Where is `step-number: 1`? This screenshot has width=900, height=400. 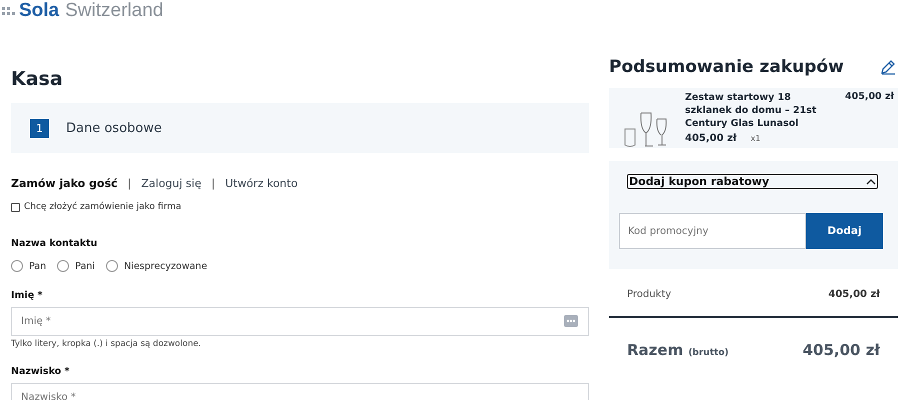 step-number: 1 is located at coordinates (39, 128).